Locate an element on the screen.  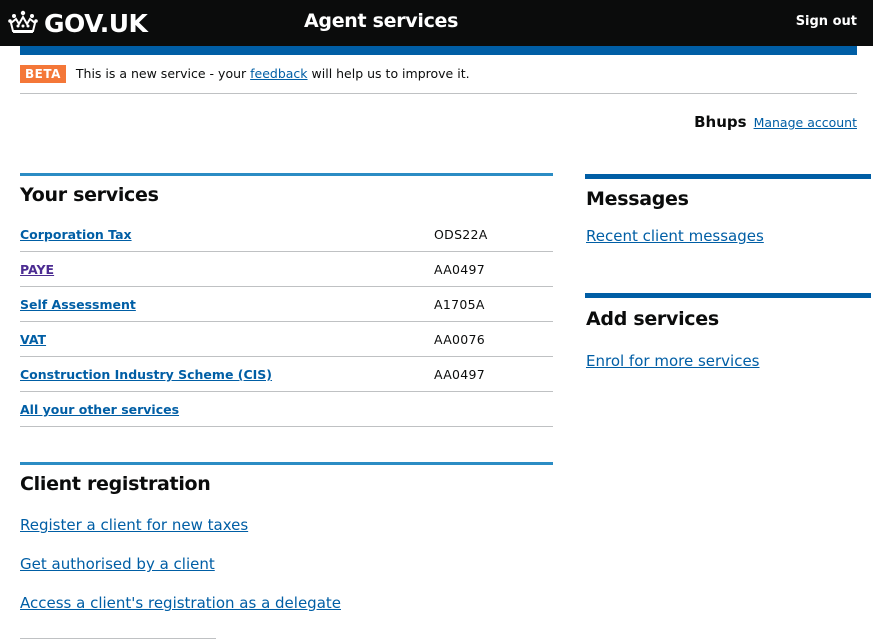
service-name: Agent services is located at coordinates (381, 21).